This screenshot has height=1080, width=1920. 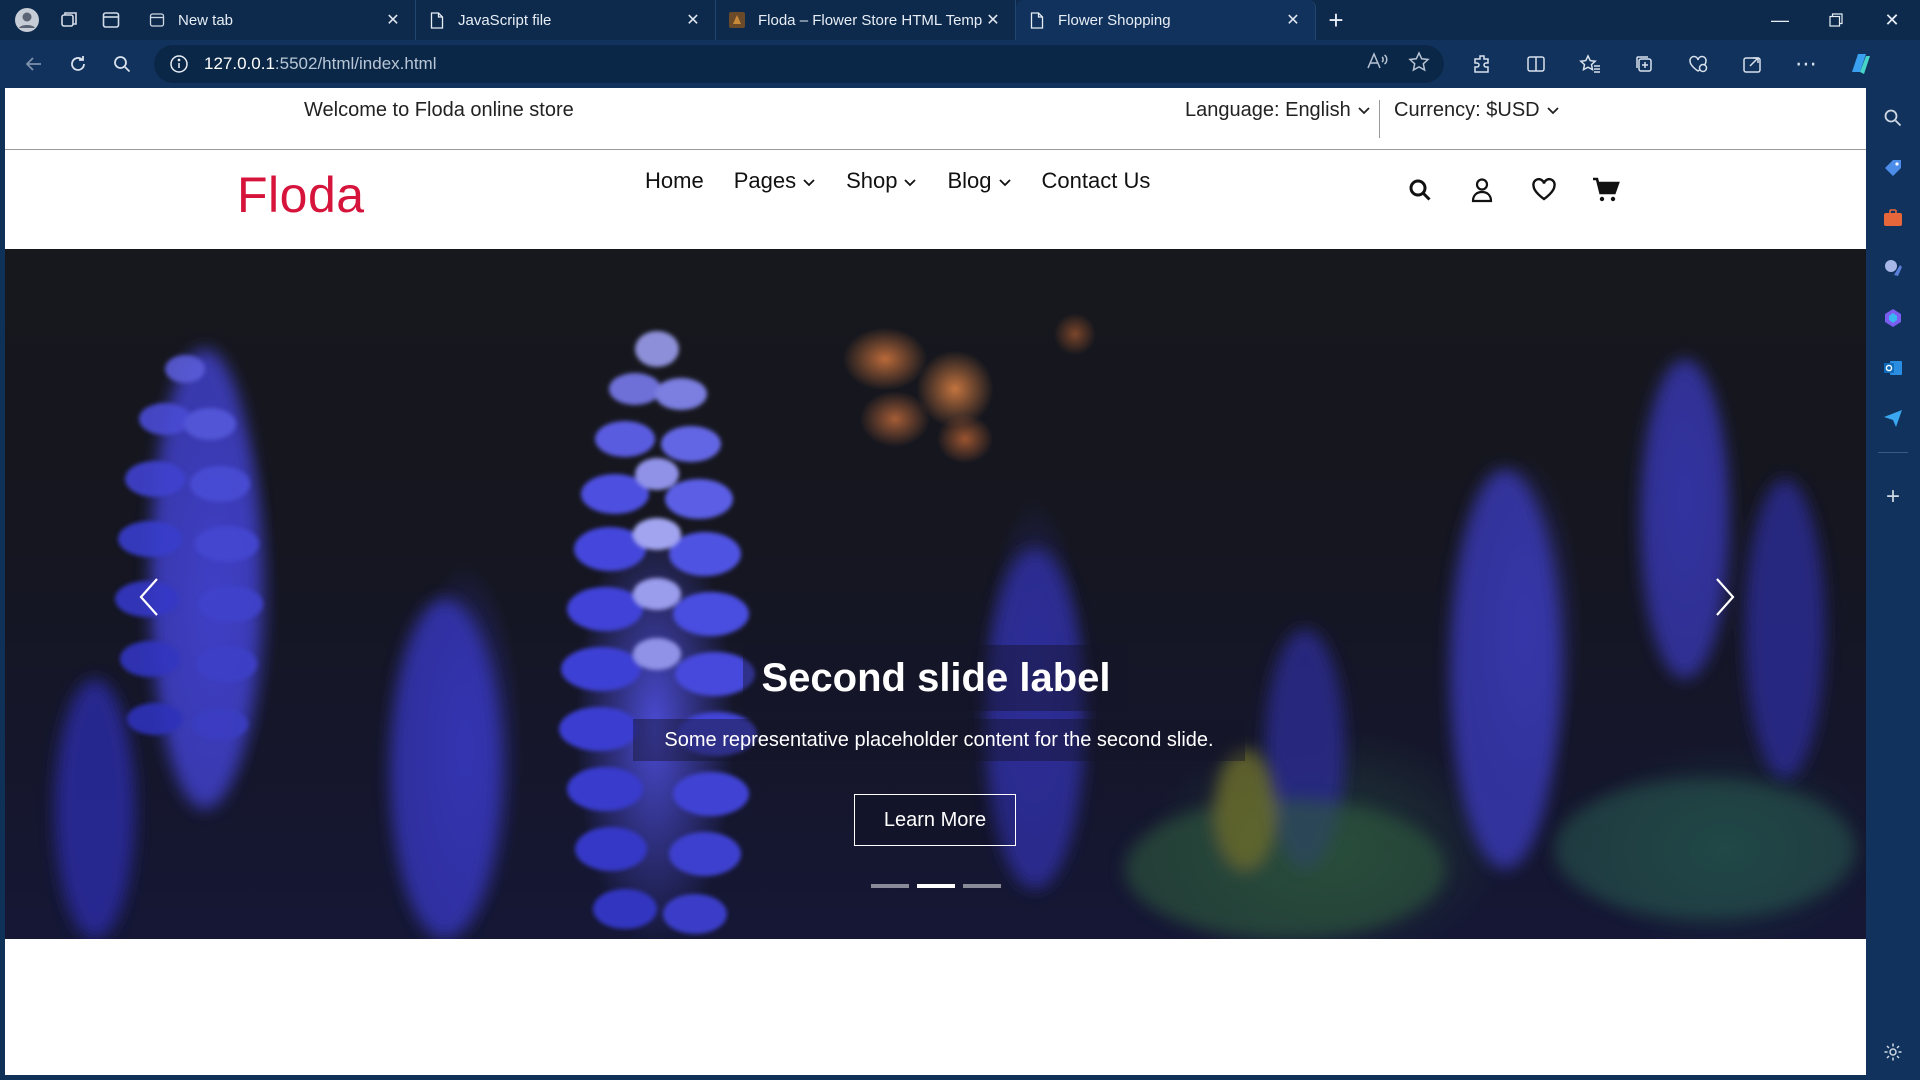 I want to click on site-favicon-icon, so click(x=737, y=20).